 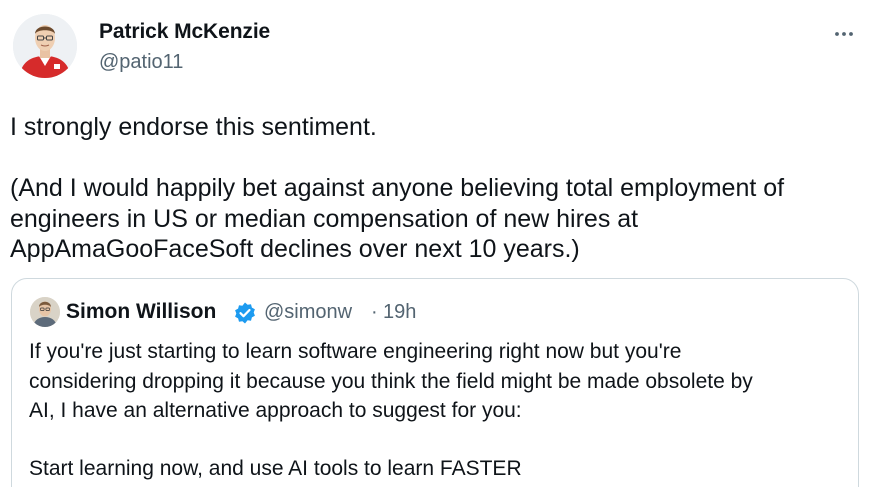 What do you see at coordinates (399, 312) in the screenshot?
I see `quoted-tweet-timestamp: 19h` at bounding box center [399, 312].